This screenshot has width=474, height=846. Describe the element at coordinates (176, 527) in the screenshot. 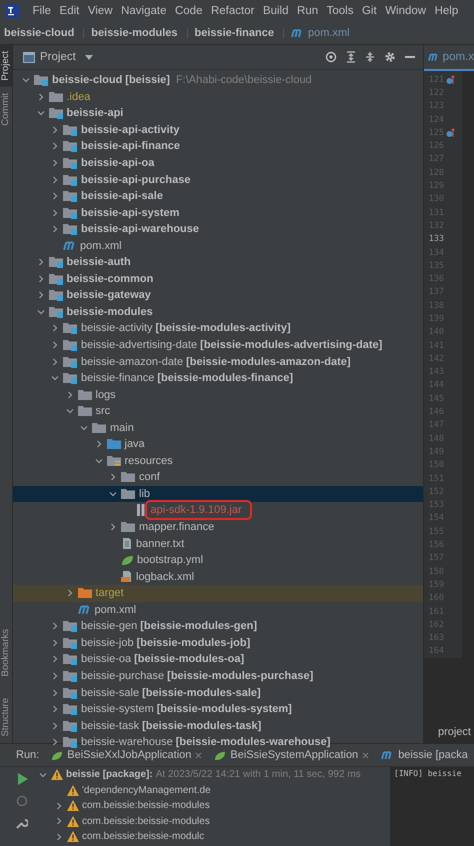

I see `tree-item: mapper.finance` at that location.